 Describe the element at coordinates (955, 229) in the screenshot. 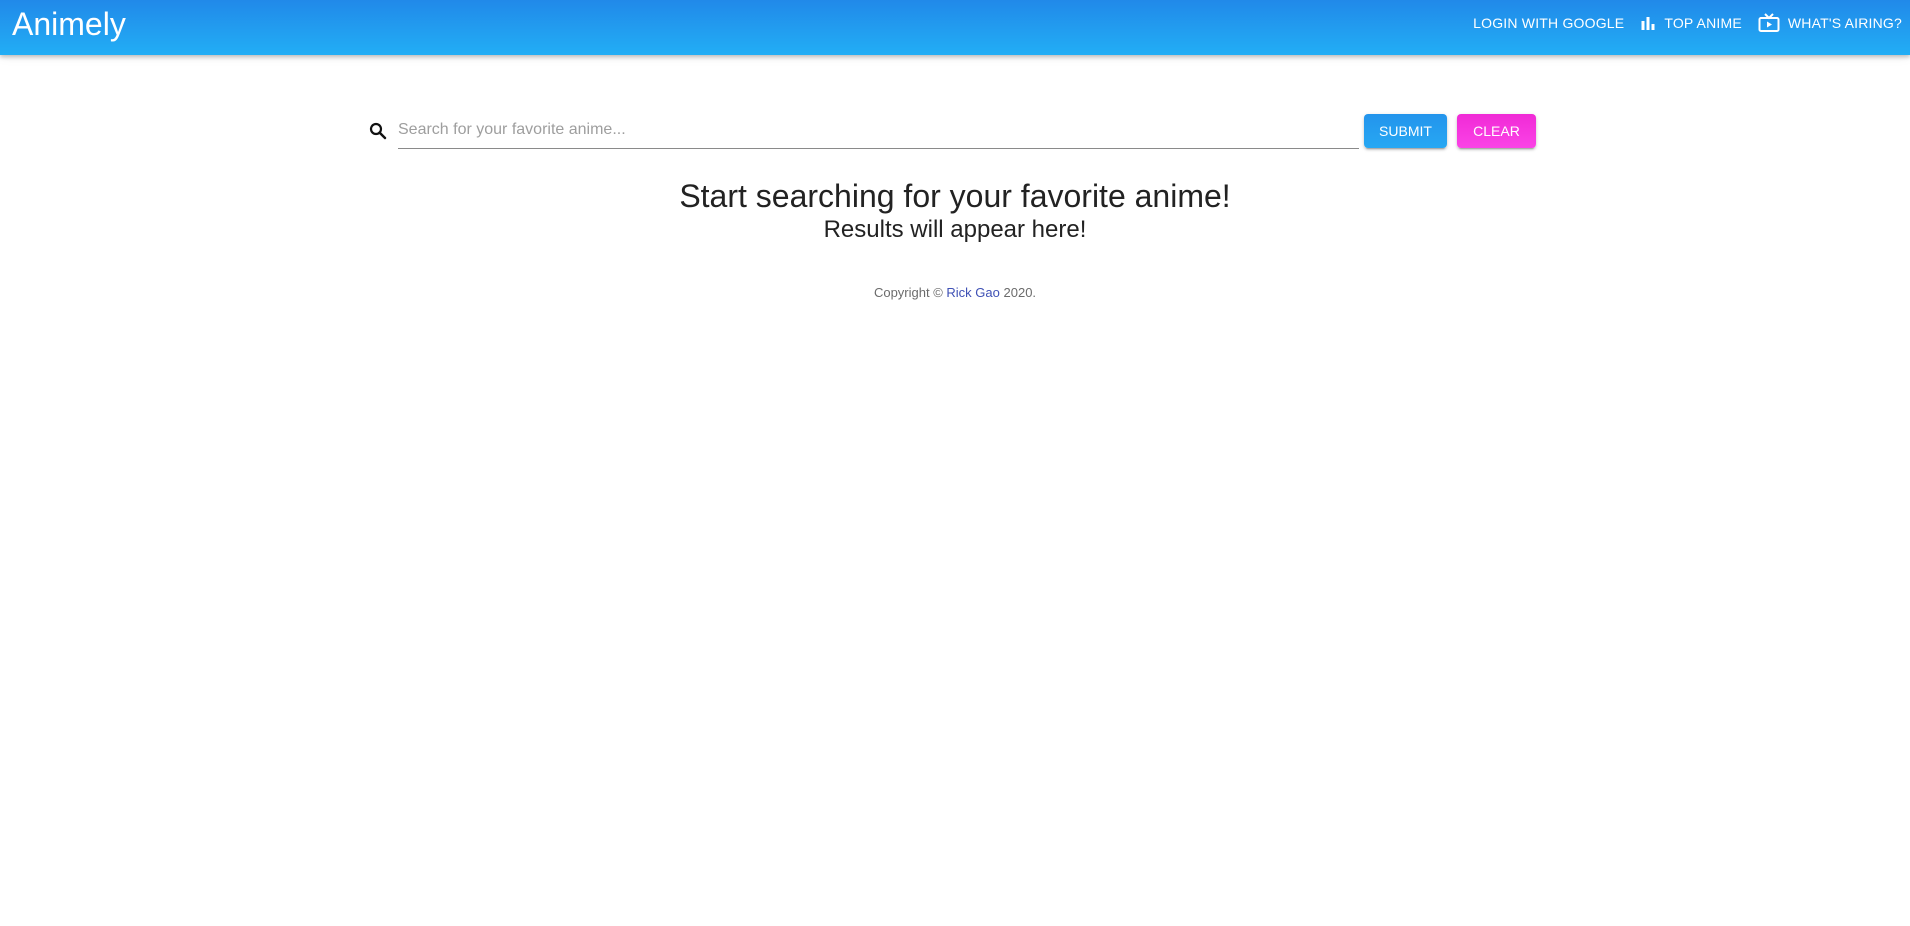

I see `empty-state-subline: Results will appear here!` at that location.